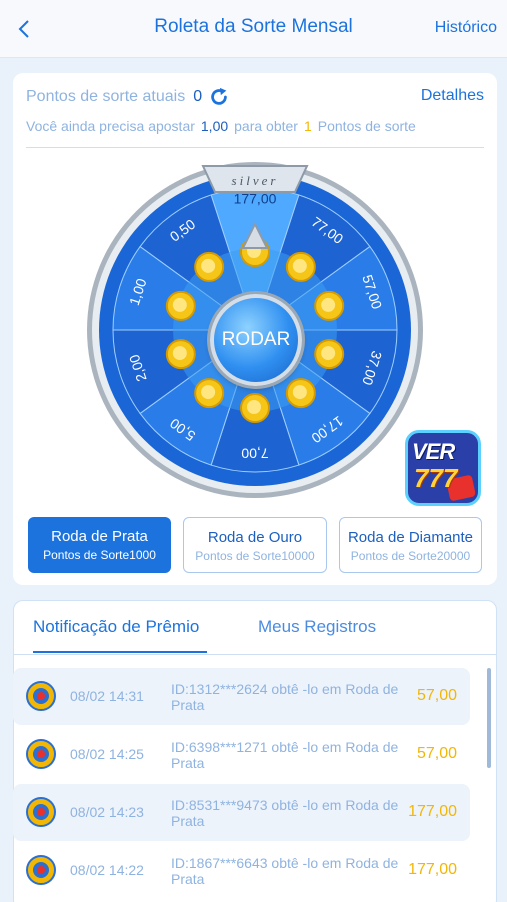  I want to click on tab-diamond-wheel: Roda de Diamante Pontos de Sorte20000, so click(410, 545).